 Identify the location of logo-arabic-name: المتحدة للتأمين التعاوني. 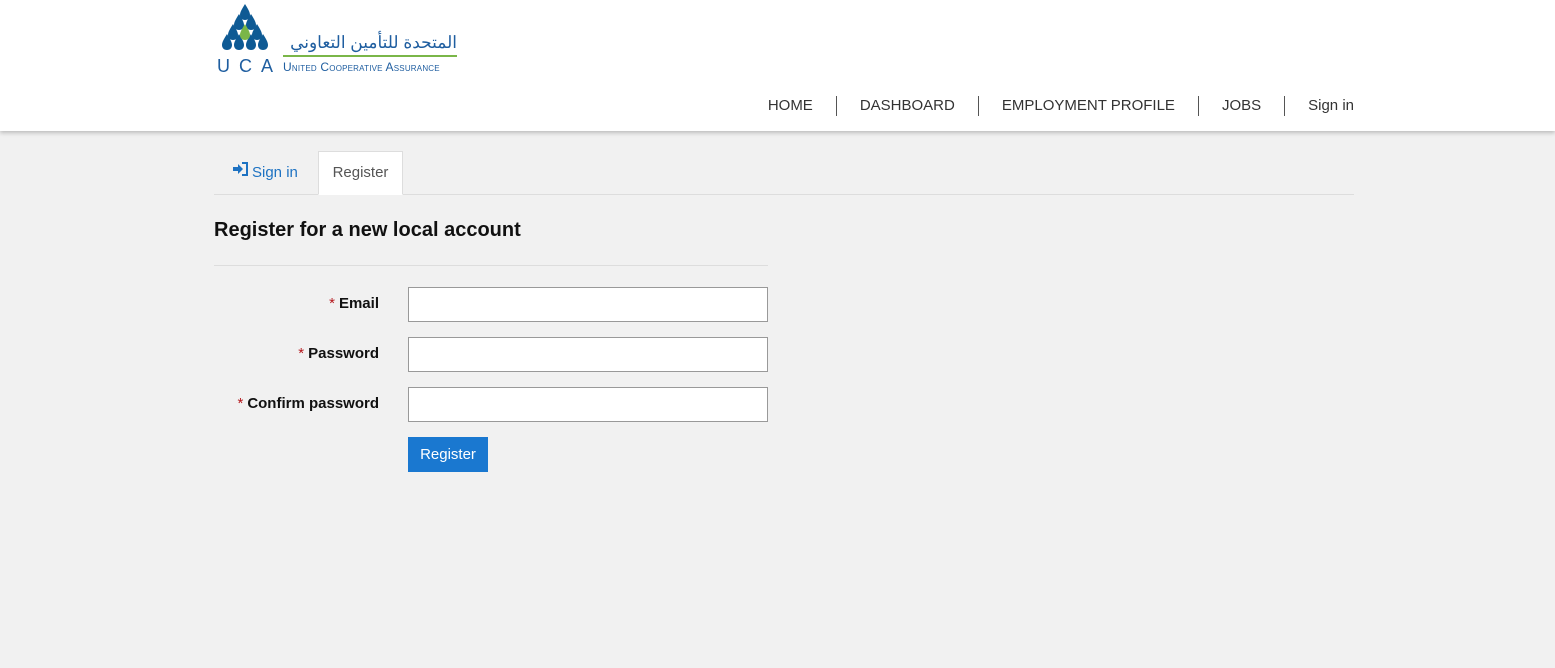
(373, 42).